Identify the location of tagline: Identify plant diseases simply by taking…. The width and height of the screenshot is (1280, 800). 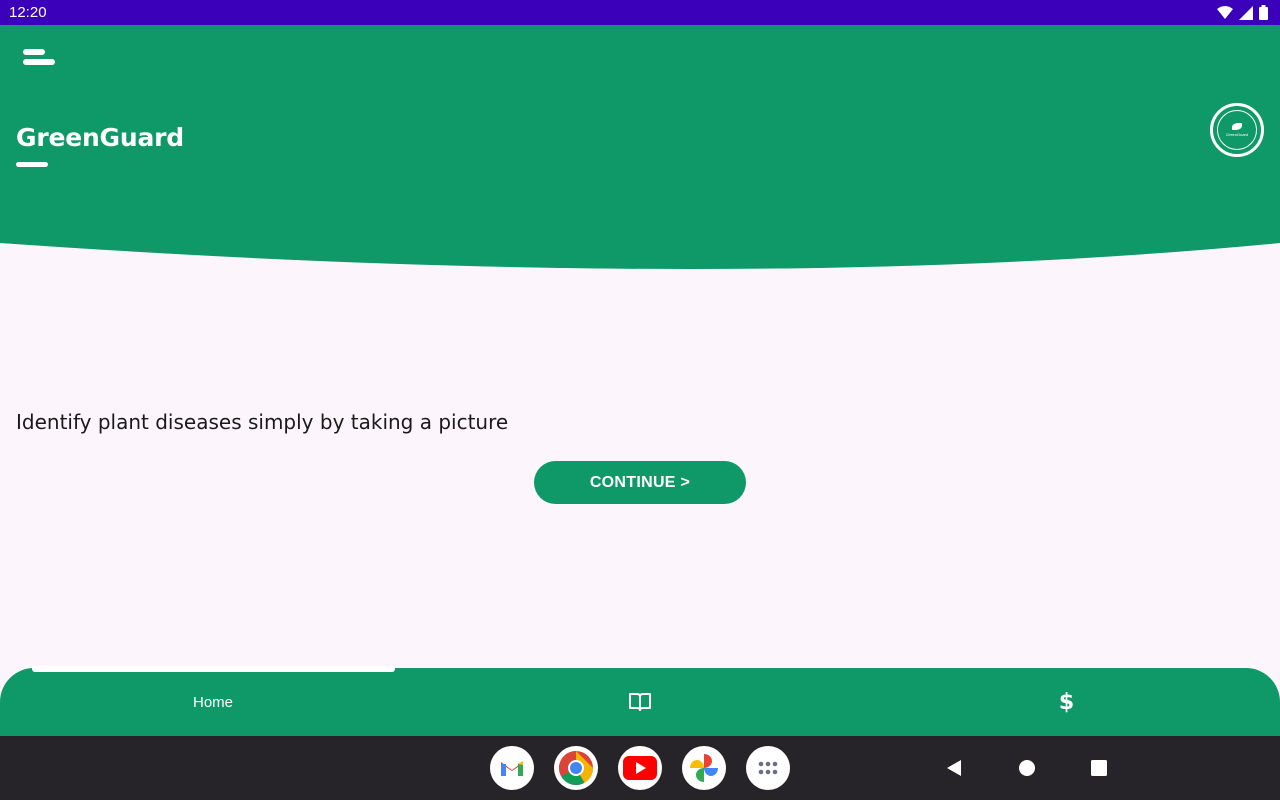
(262, 422).